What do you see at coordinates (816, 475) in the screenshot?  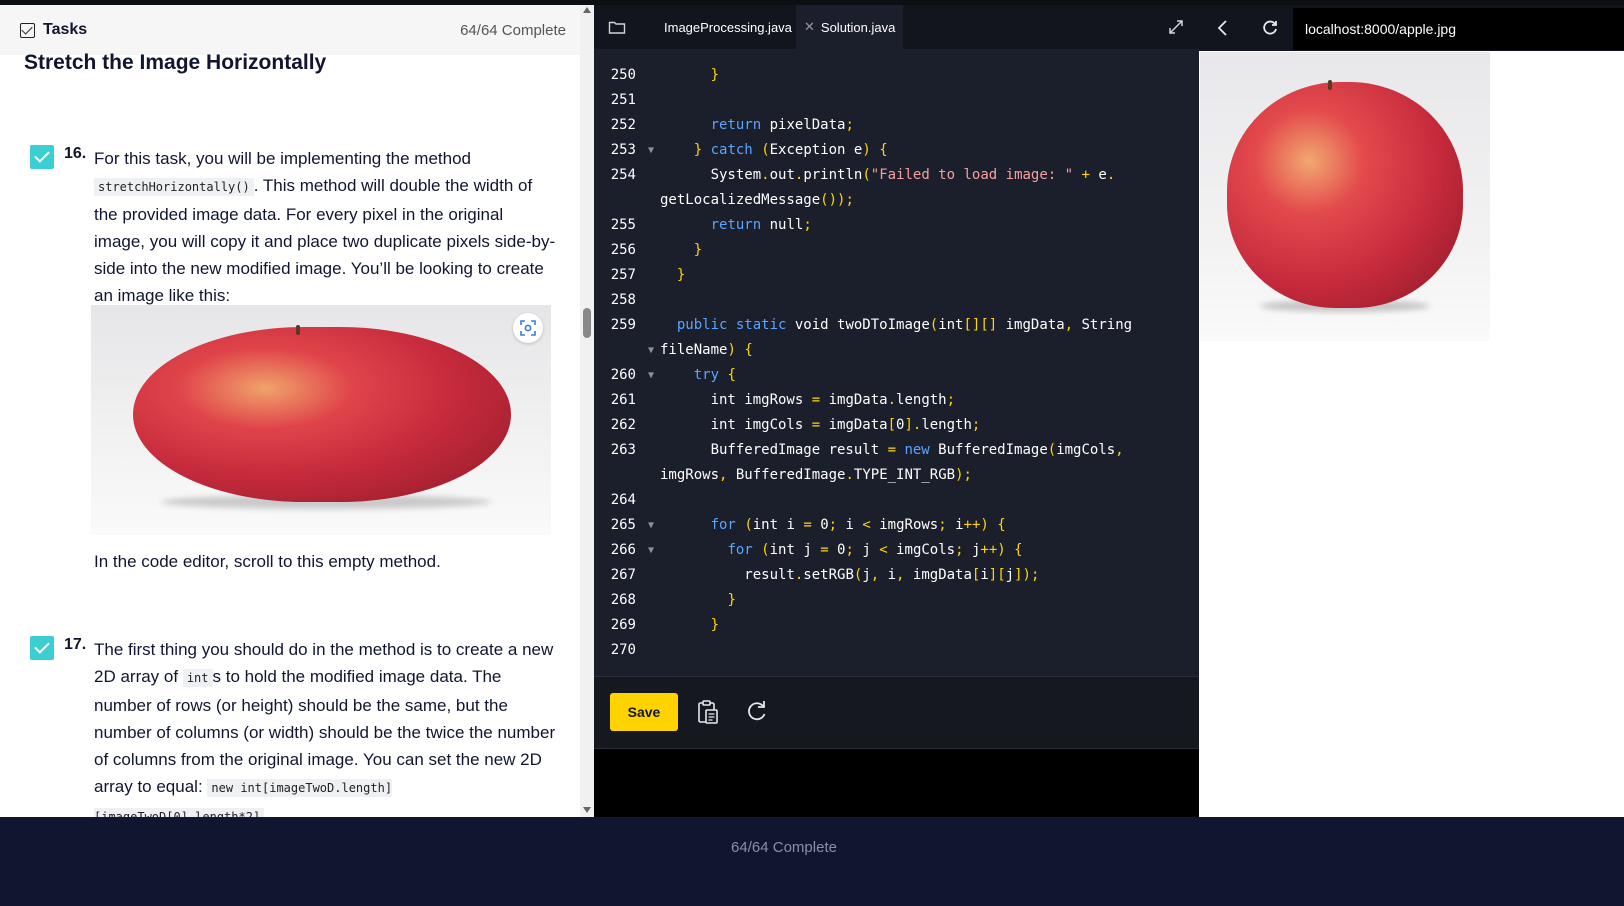 I see `code-line: imgRows, BufferedImage.TYPE_INT_RGB);` at bounding box center [816, 475].